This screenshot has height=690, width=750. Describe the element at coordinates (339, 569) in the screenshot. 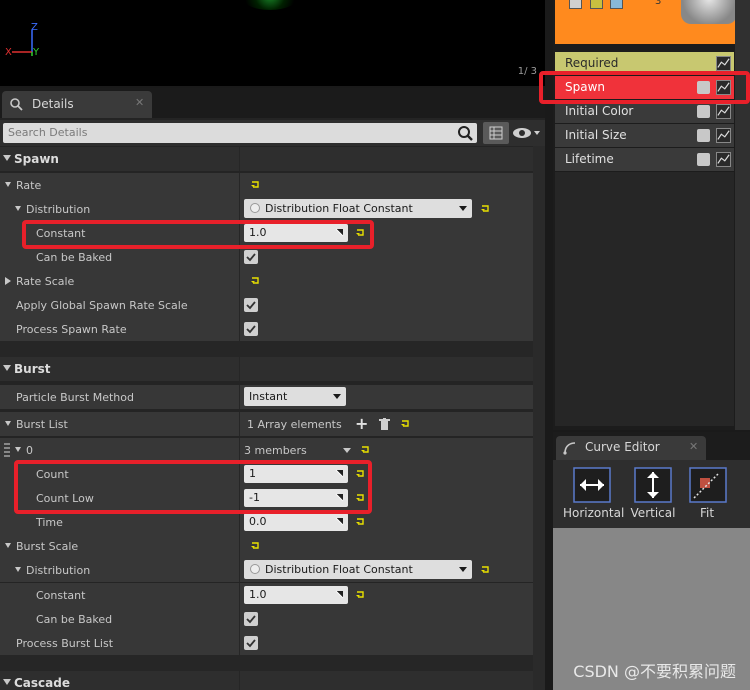

I see `burst-distribution-value: Distribution Float Constant` at that location.